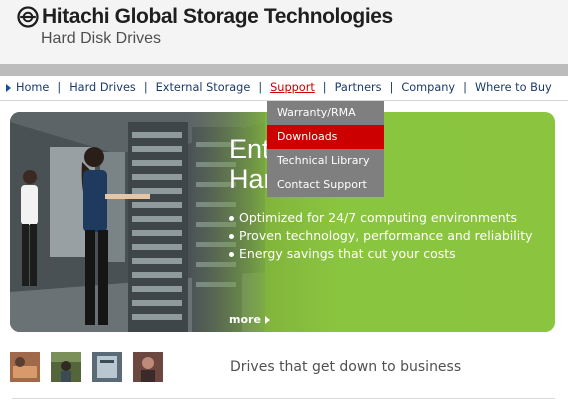 The height and width of the screenshot is (408, 568). What do you see at coordinates (245, 319) in the screenshot?
I see `more-link-label: more` at bounding box center [245, 319].